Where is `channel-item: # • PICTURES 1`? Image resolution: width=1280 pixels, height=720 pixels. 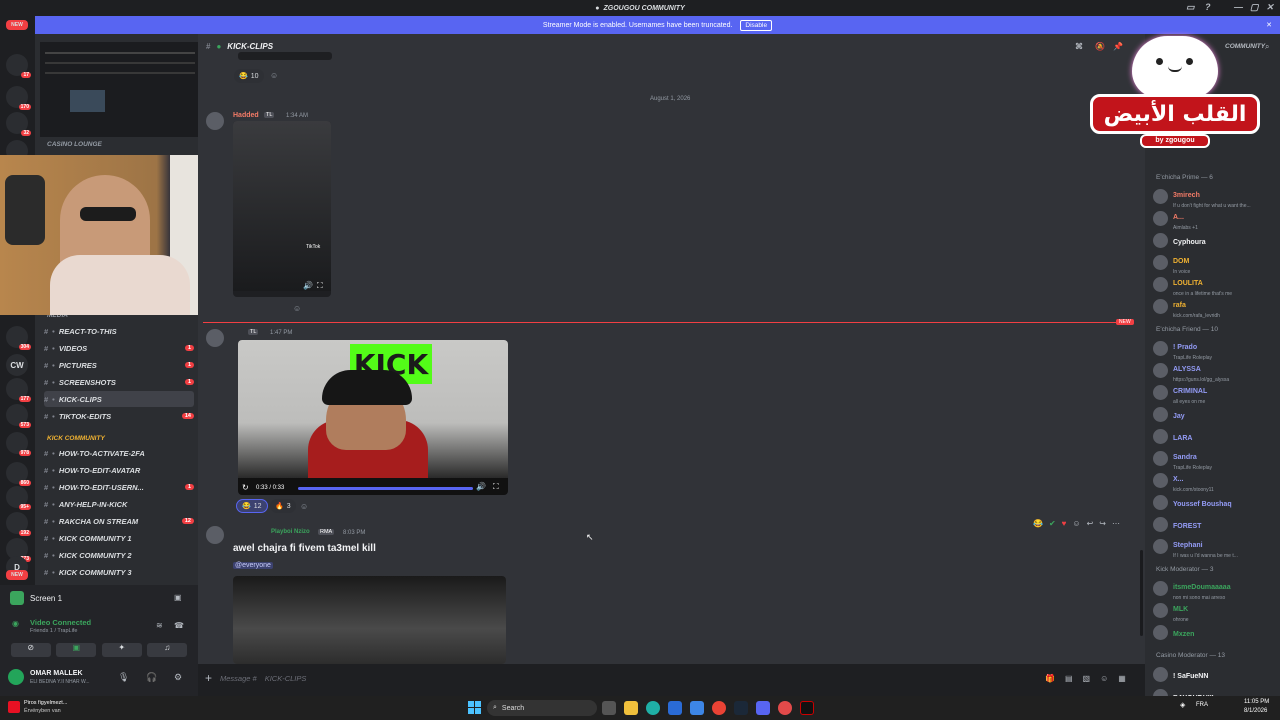
channel-item: # • PICTURES 1 is located at coordinates (119, 365).